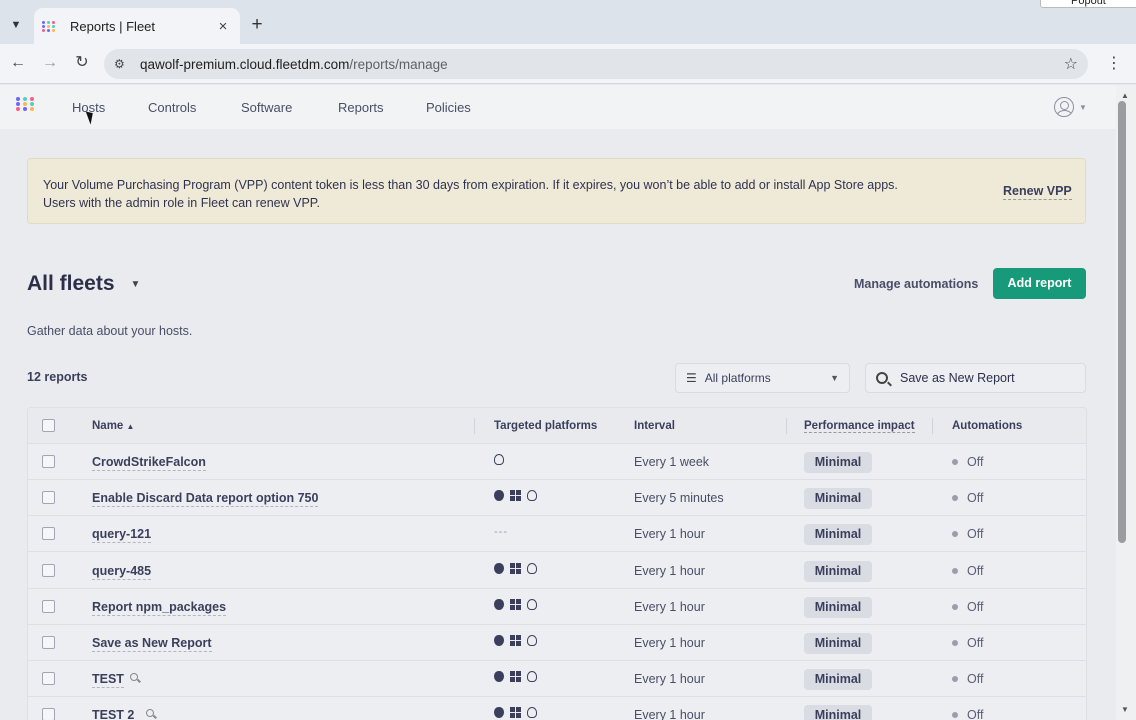  I want to click on chevron-down-icon: ▼, so click(834, 378).